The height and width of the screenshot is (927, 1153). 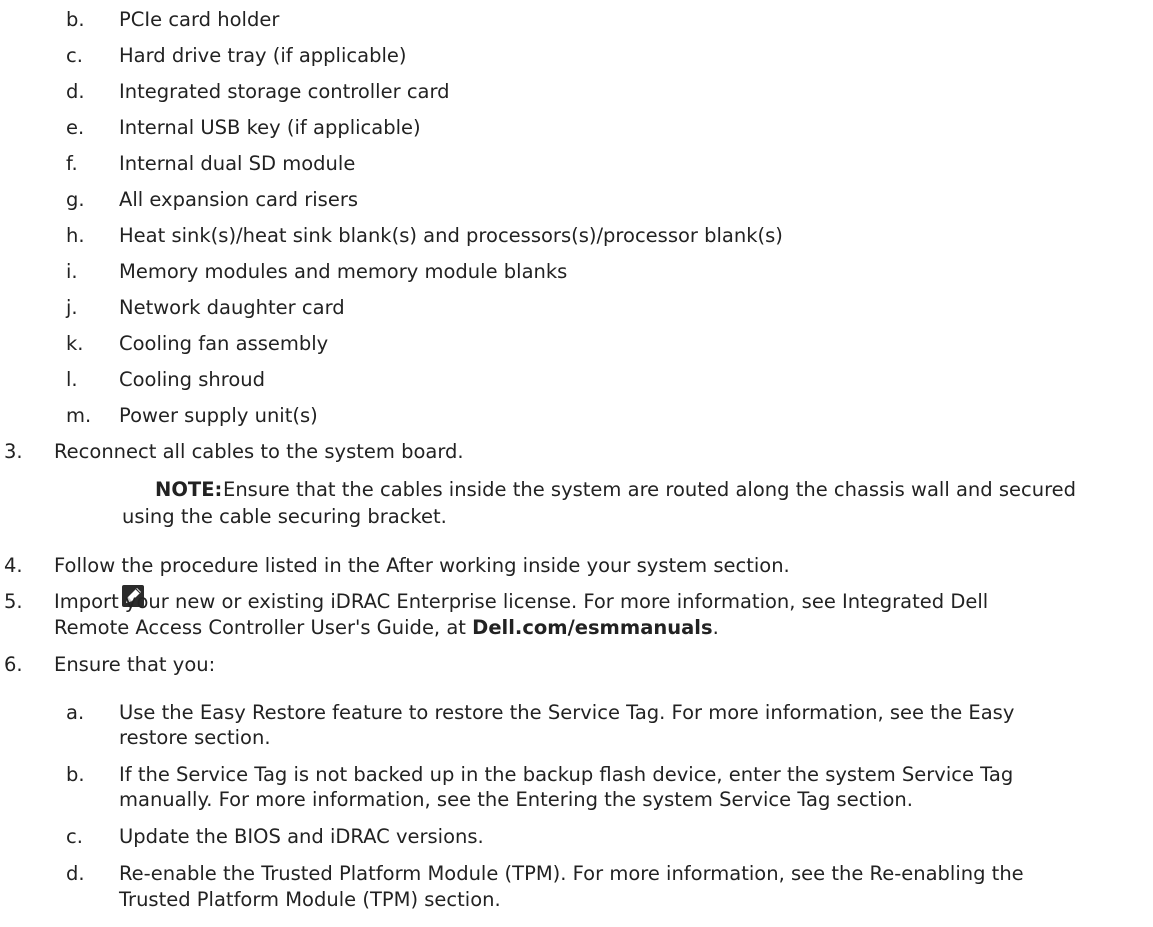 What do you see at coordinates (189, 489) in the screenshot?
I see `note-label: NOTE:` at bounding box center [189, 489].